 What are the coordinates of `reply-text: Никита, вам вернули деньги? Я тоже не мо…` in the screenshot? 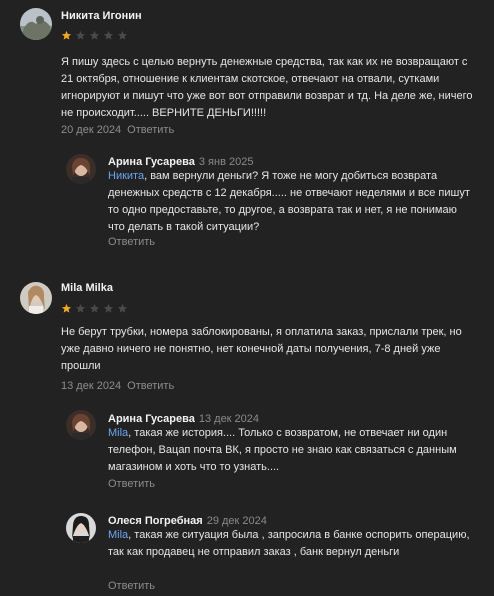 It's located at (289, 201).